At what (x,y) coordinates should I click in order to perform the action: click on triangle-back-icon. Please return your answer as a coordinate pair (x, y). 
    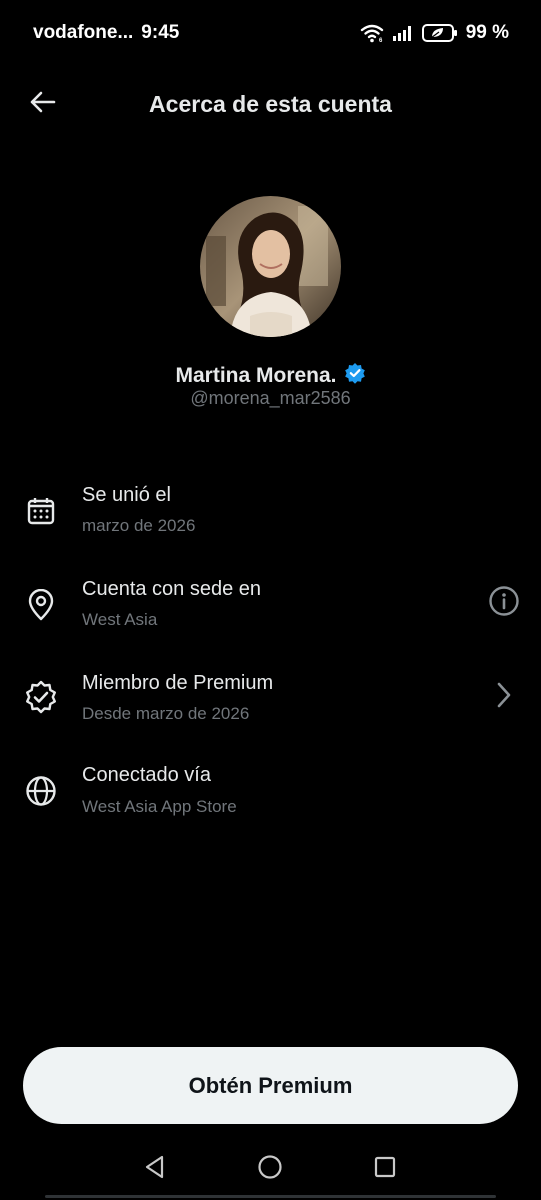
    Looking at the image, I should click on (155, 1169).